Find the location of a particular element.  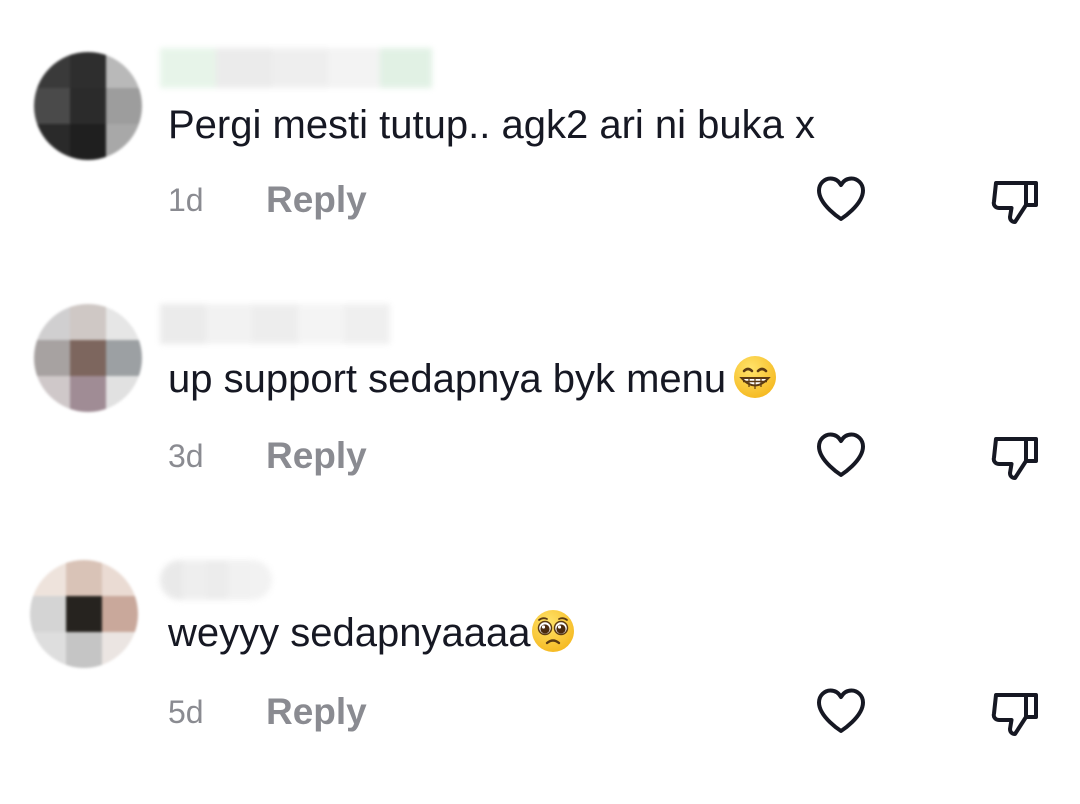

comment-meta: 1d Reply is located at coordinates (267, 200).